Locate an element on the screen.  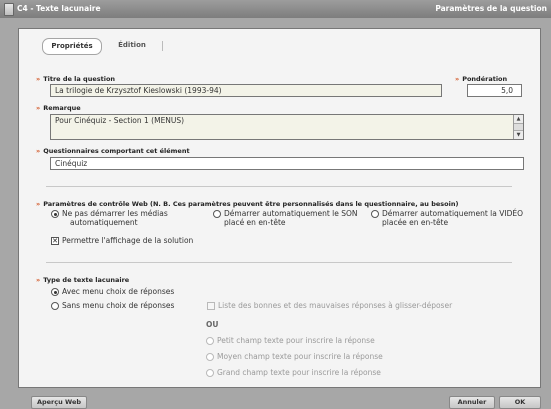
radio-autostart-video is located at coordinates (375, 214).